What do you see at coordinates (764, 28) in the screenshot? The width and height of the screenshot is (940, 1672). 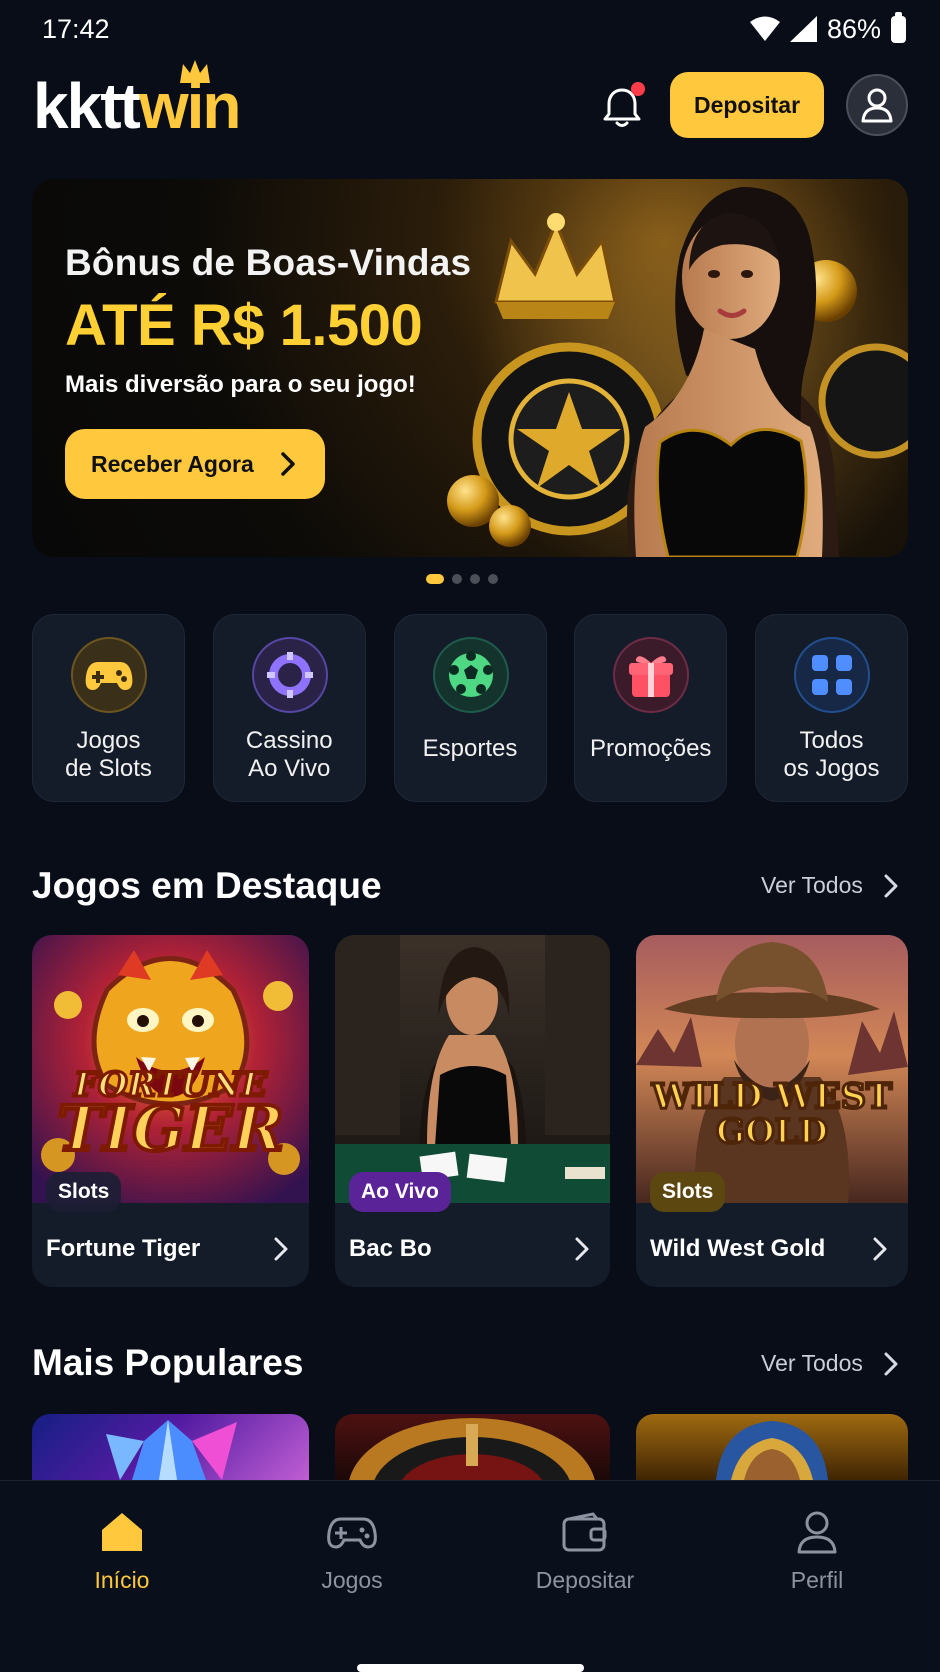 I see `wifi-icon` at bounding box center [764, 28].